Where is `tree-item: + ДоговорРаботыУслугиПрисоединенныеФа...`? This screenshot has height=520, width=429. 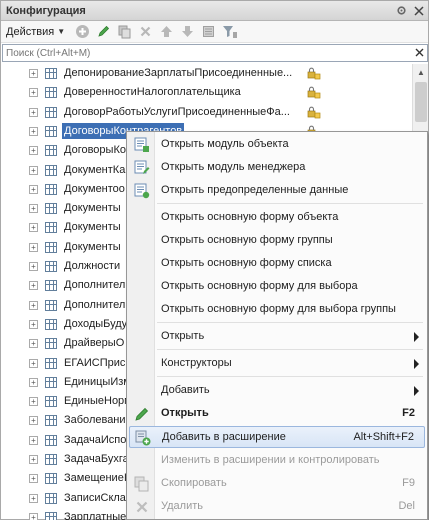 tree-item: + ДоговорРаботыУслугиПрисоединенныеФа... is located at coordinates (207, 112).